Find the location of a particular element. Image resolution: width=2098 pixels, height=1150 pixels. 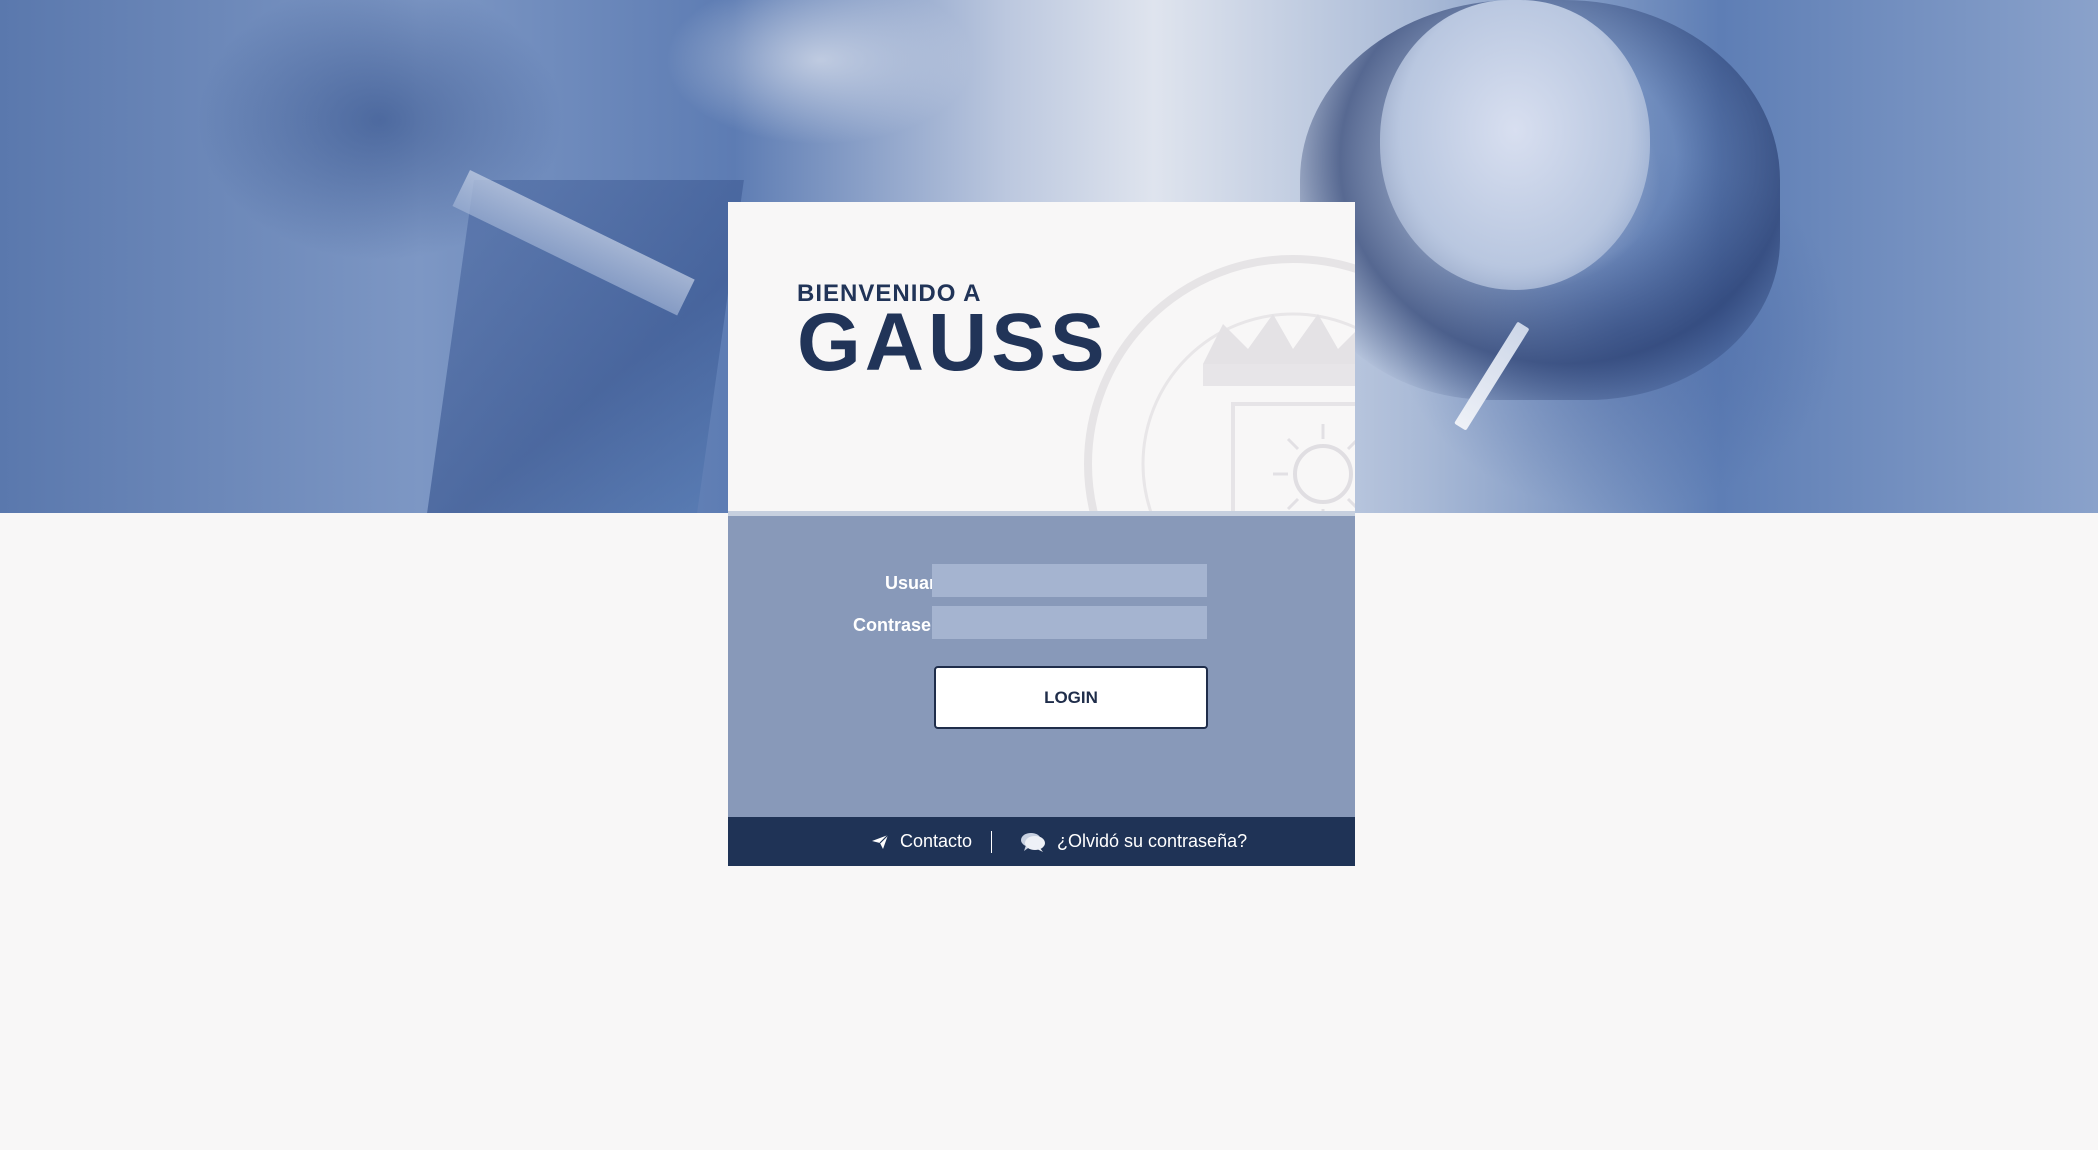

contact-link: Contacto is located at coordinates (921, 841).